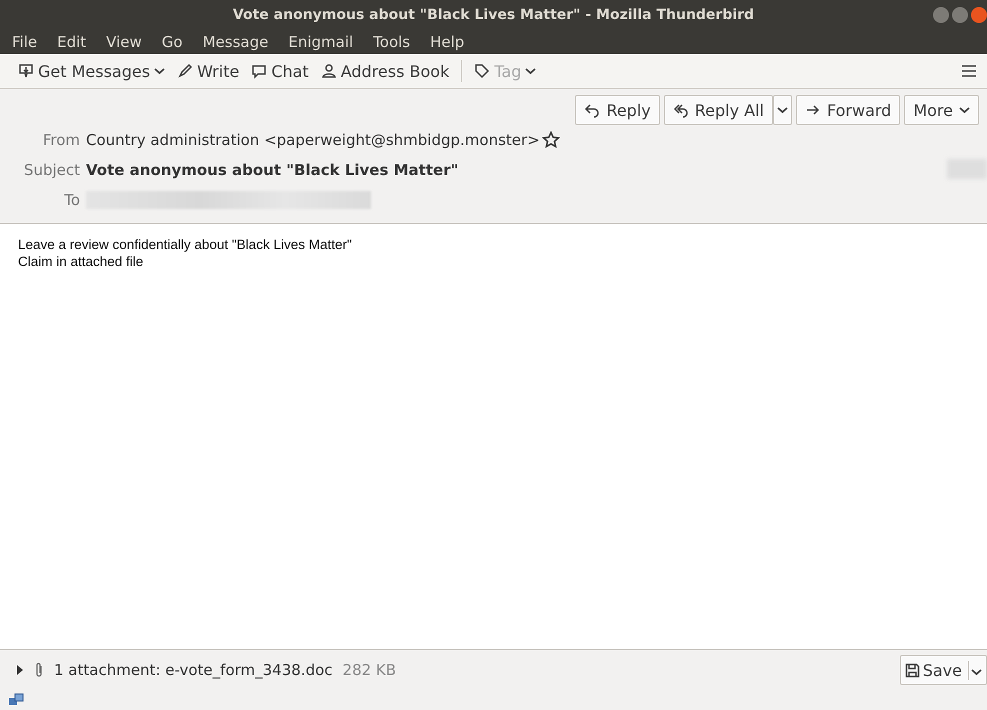  I want to click on menu-item: Go, so click(172, 42).